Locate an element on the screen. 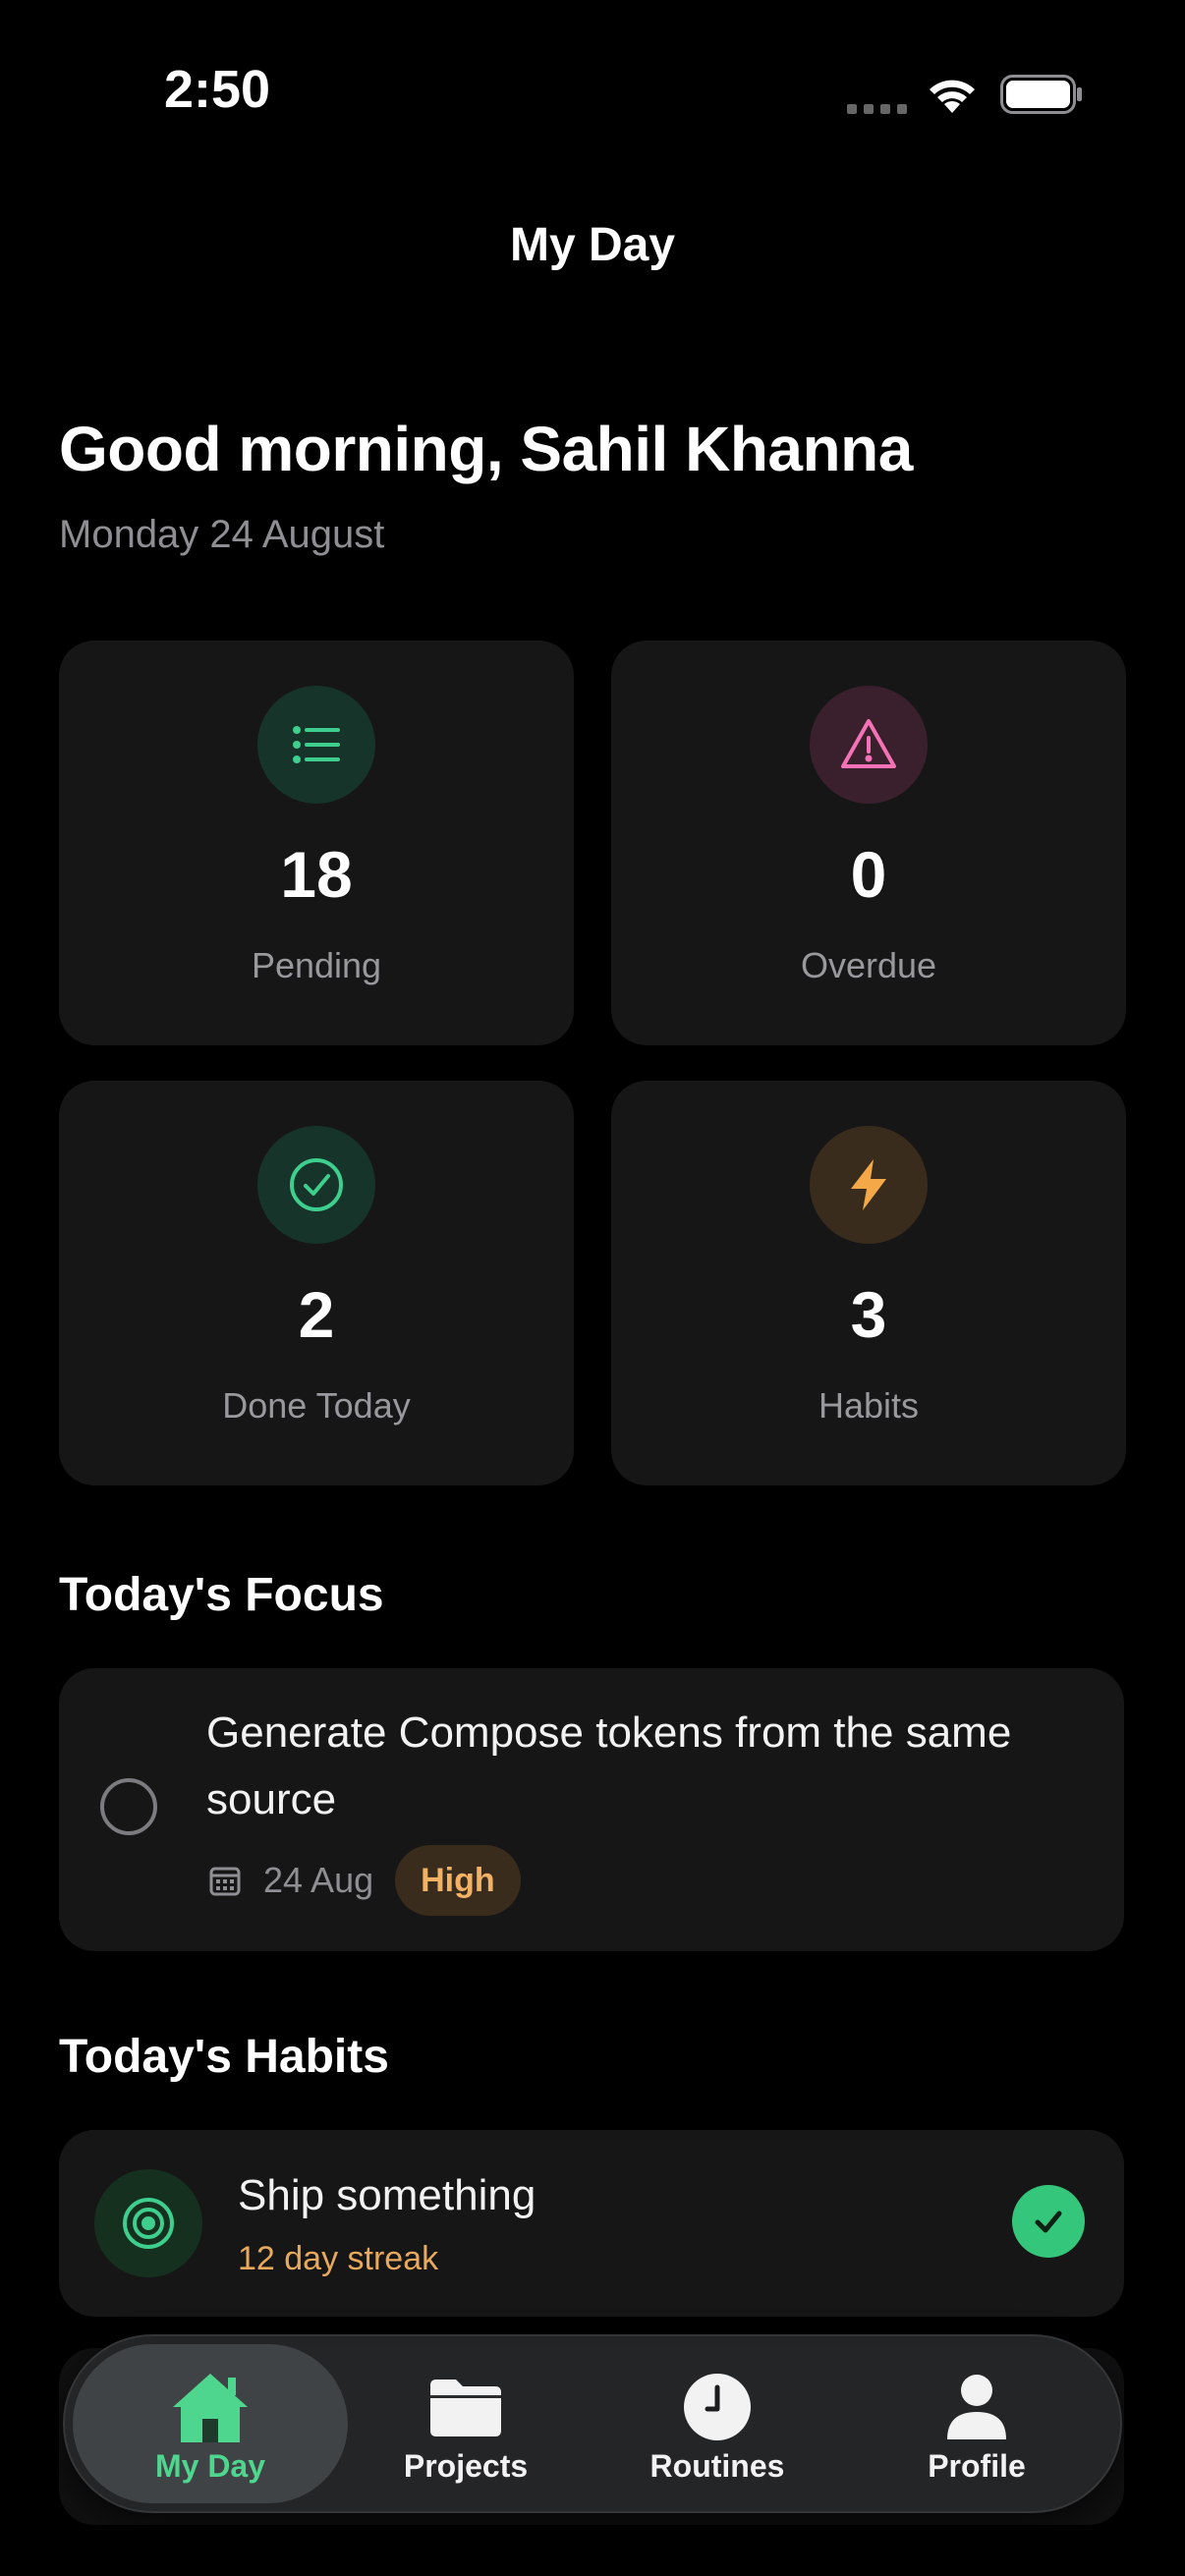 The height and width of the screenshot is (2576, 1185). tab-bar: My Day Projects Routines Profile is located at coordinates (592, 2423).